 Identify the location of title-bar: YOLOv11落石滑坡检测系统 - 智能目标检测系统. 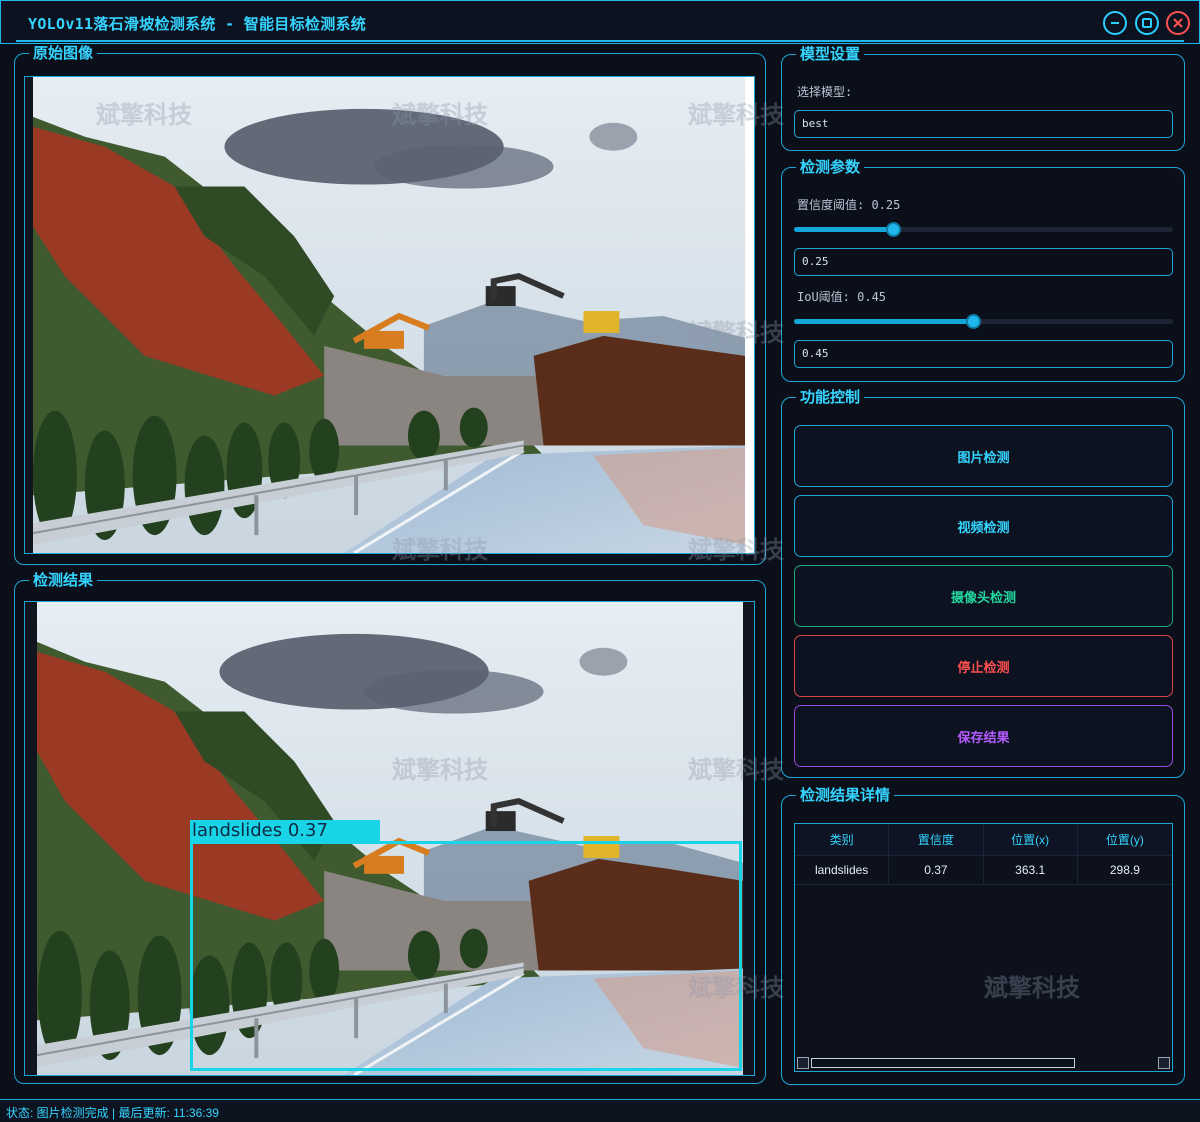
(600, 22).